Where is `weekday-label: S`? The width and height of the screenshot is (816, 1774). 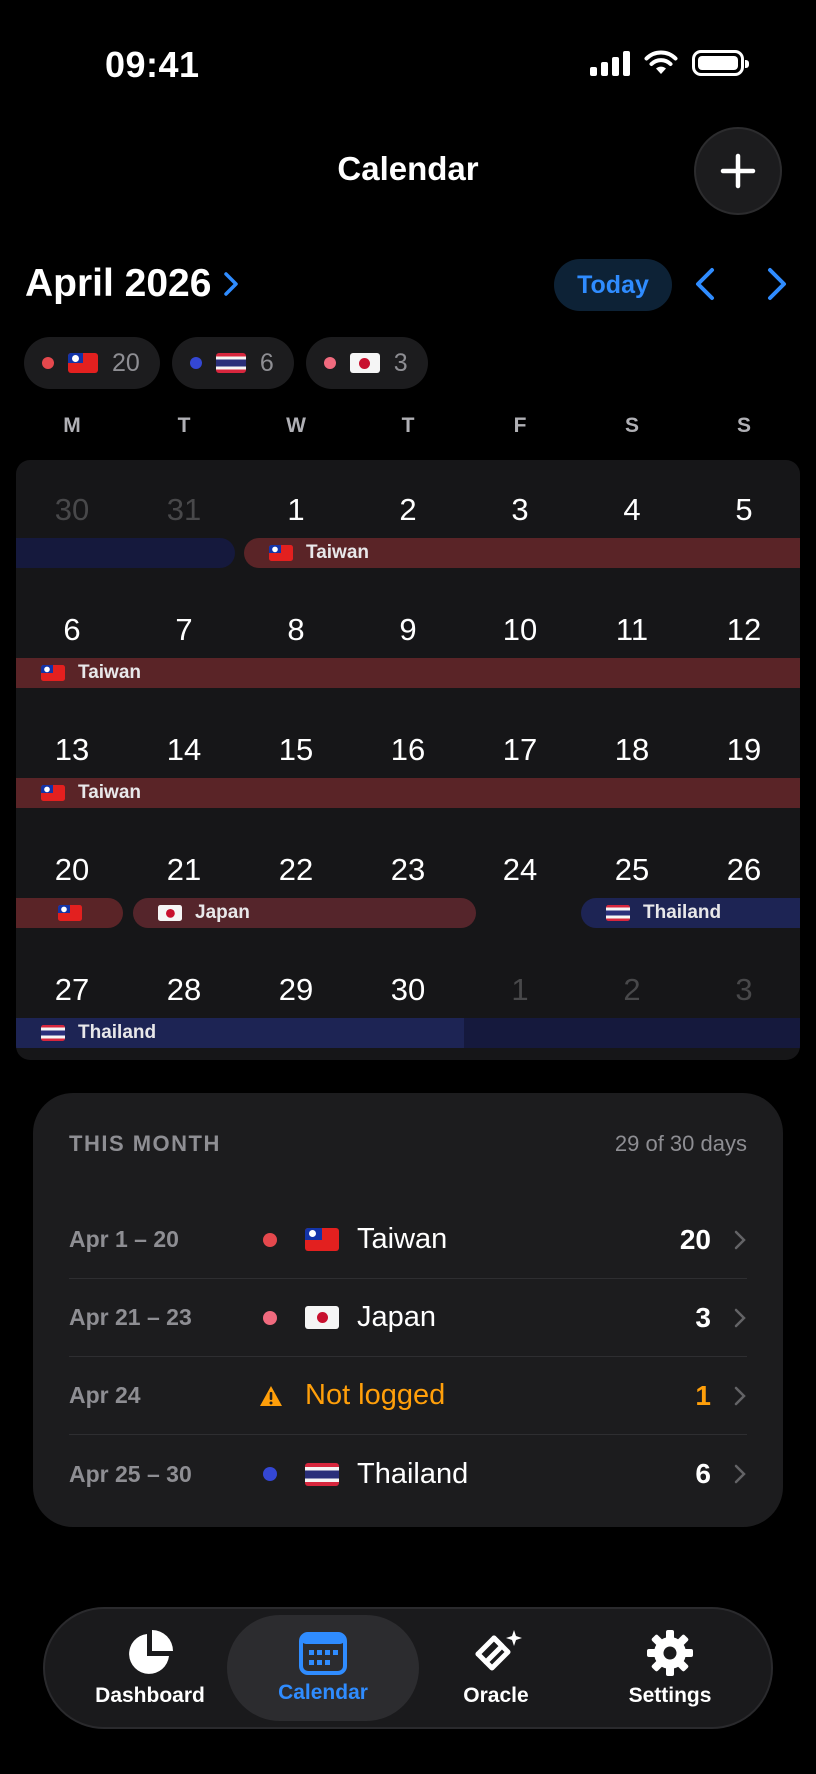
weekday-label: S is located at coordinates (631, 425).